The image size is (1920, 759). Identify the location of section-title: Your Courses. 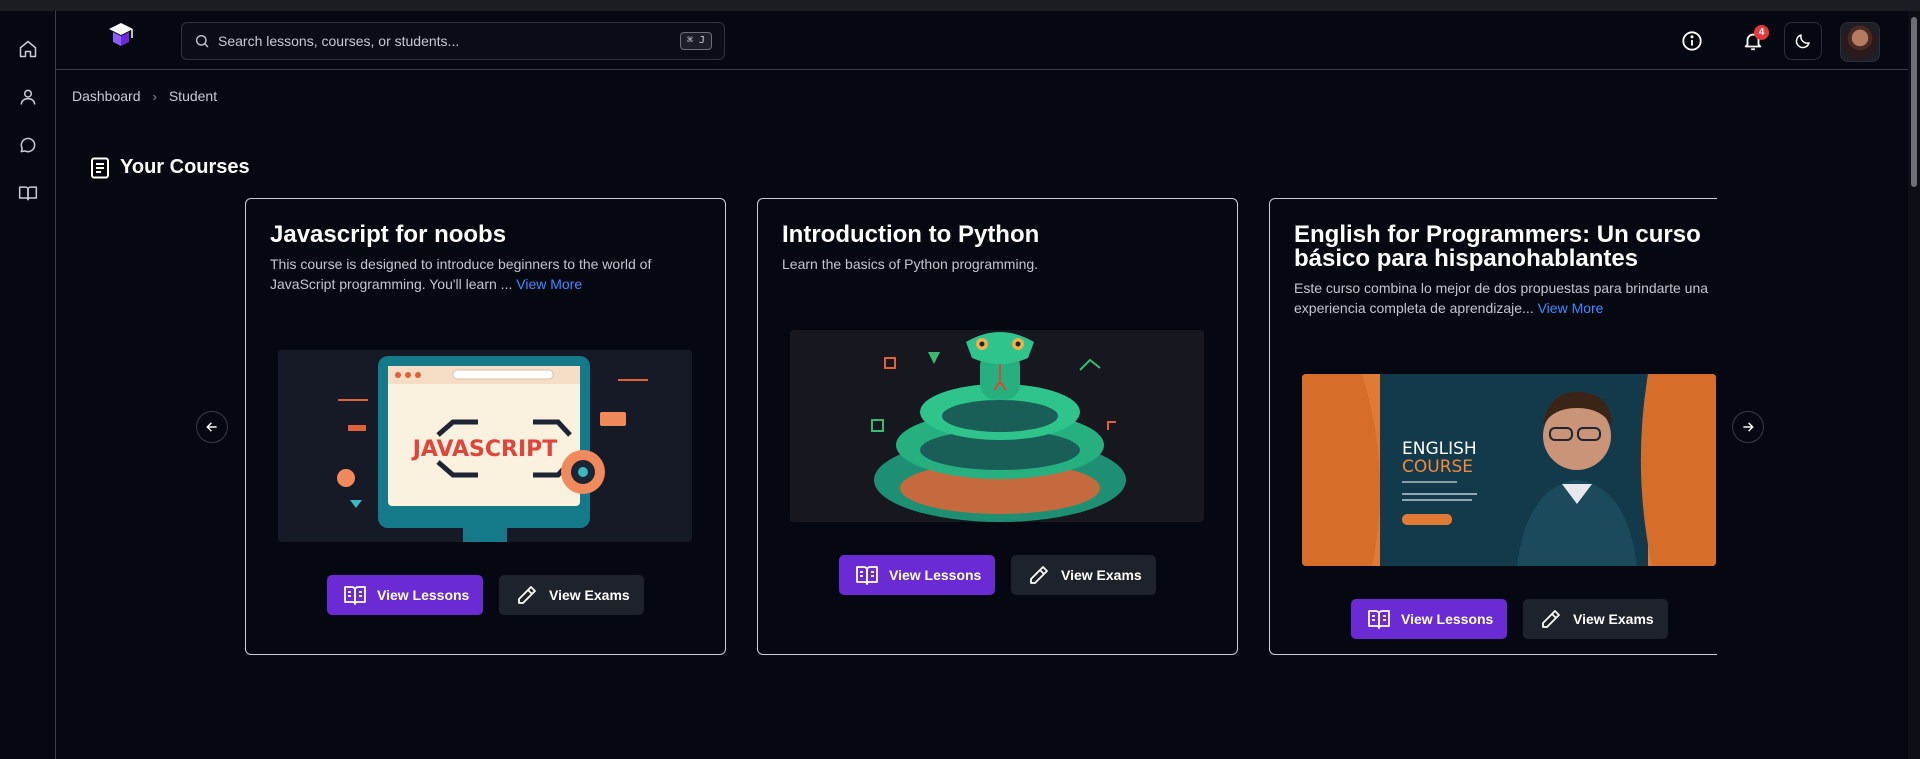
(170, 167).